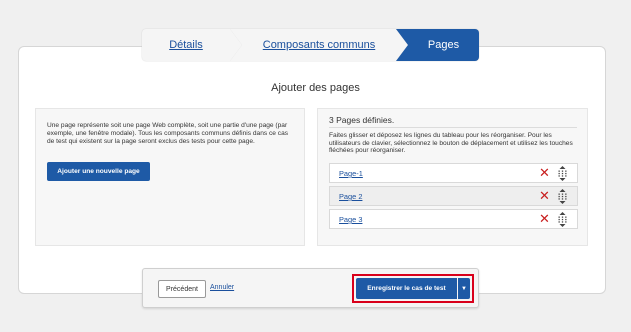 Image resolution: width=631 pixels, height=332 pixels. Describe the element at coordinates (443, 45) in the screenshot. I see `step-pages-label: Pages` at that location.